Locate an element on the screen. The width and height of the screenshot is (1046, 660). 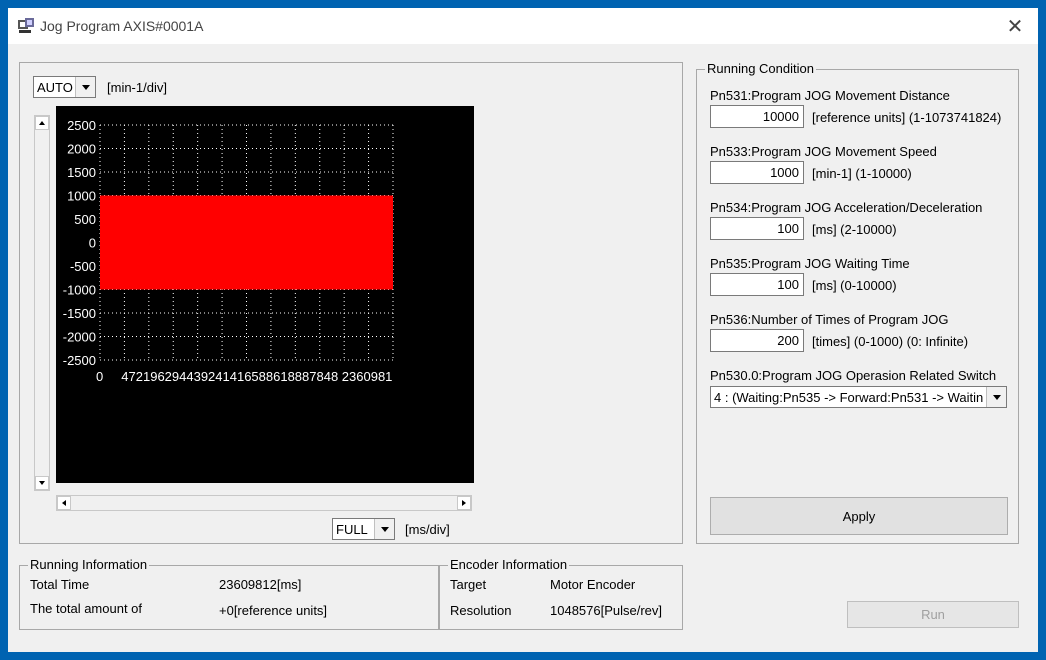
pn536-input: 200 is located at coordinates (757, 340).